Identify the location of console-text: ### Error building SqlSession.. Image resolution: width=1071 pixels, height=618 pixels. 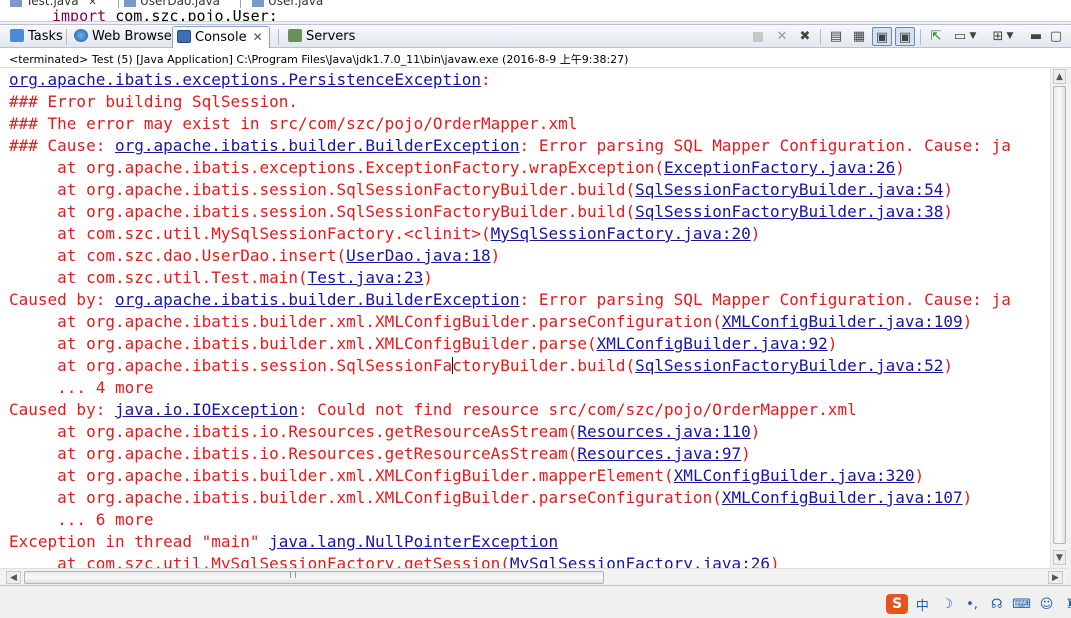
(153, 101).